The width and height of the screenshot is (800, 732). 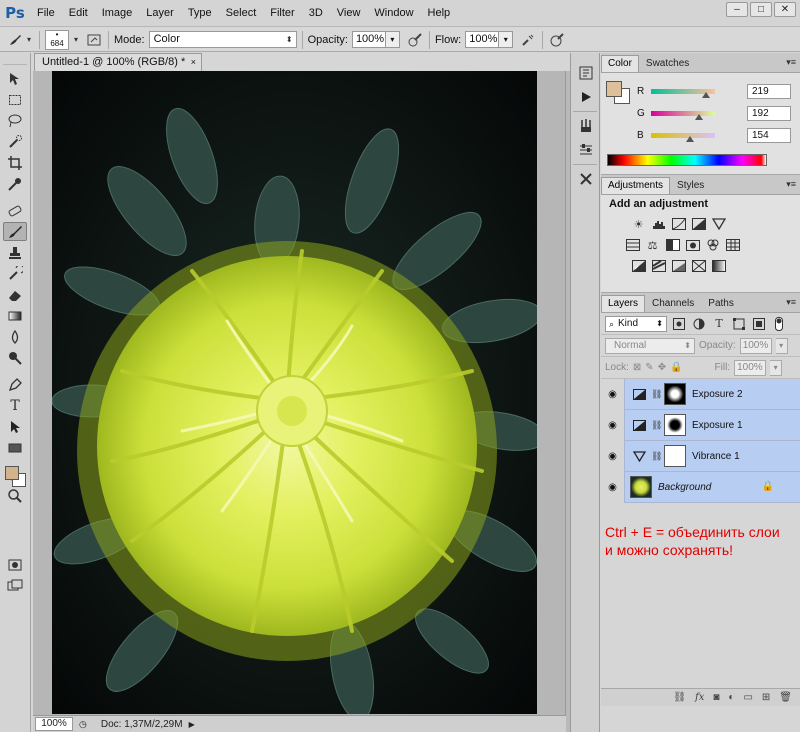 What do you see at coordinates (776, 367) in the screenshot?
I see `layer-fill-dropdown: ▾` at bounding box center [776, 367].